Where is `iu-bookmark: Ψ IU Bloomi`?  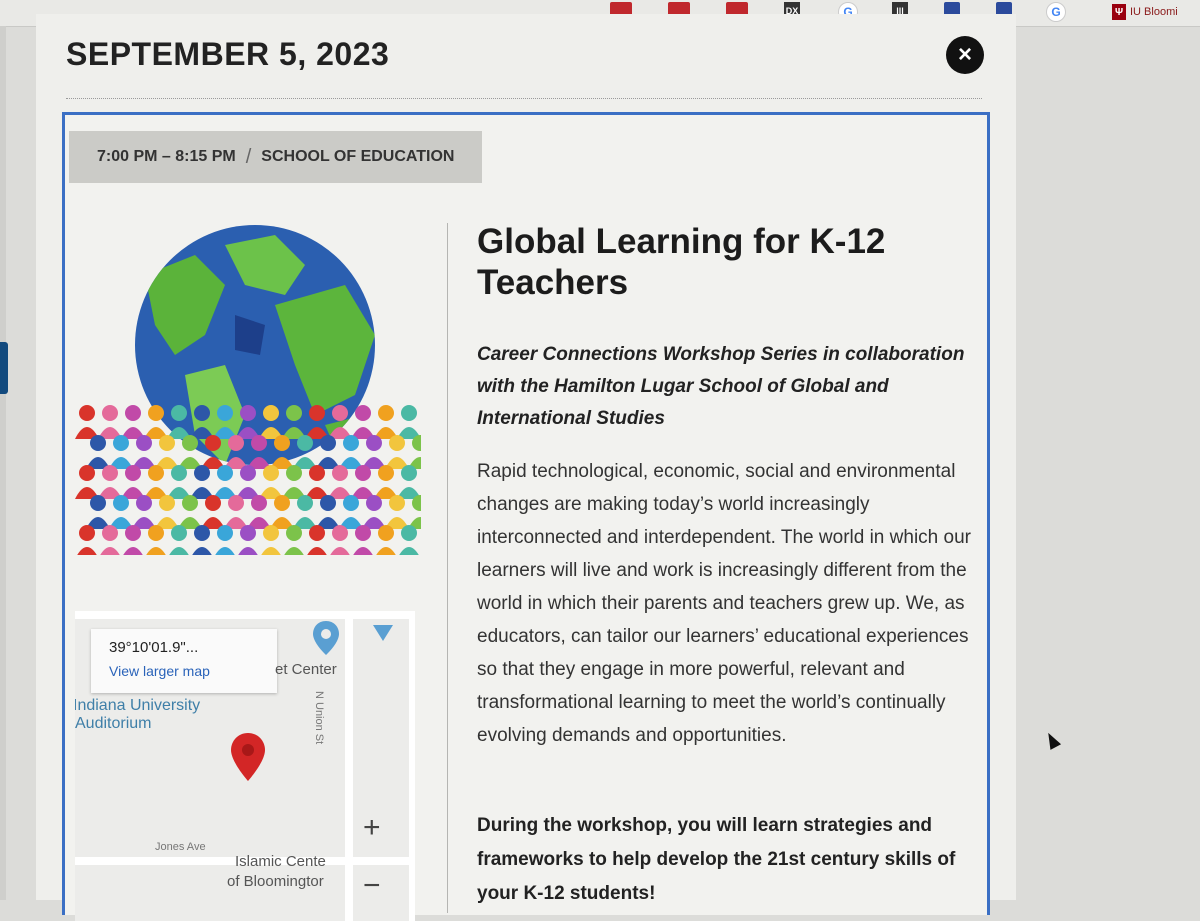 iu-bookmark: Ψ IU Bloomi is located at coordinates (1156, 12).